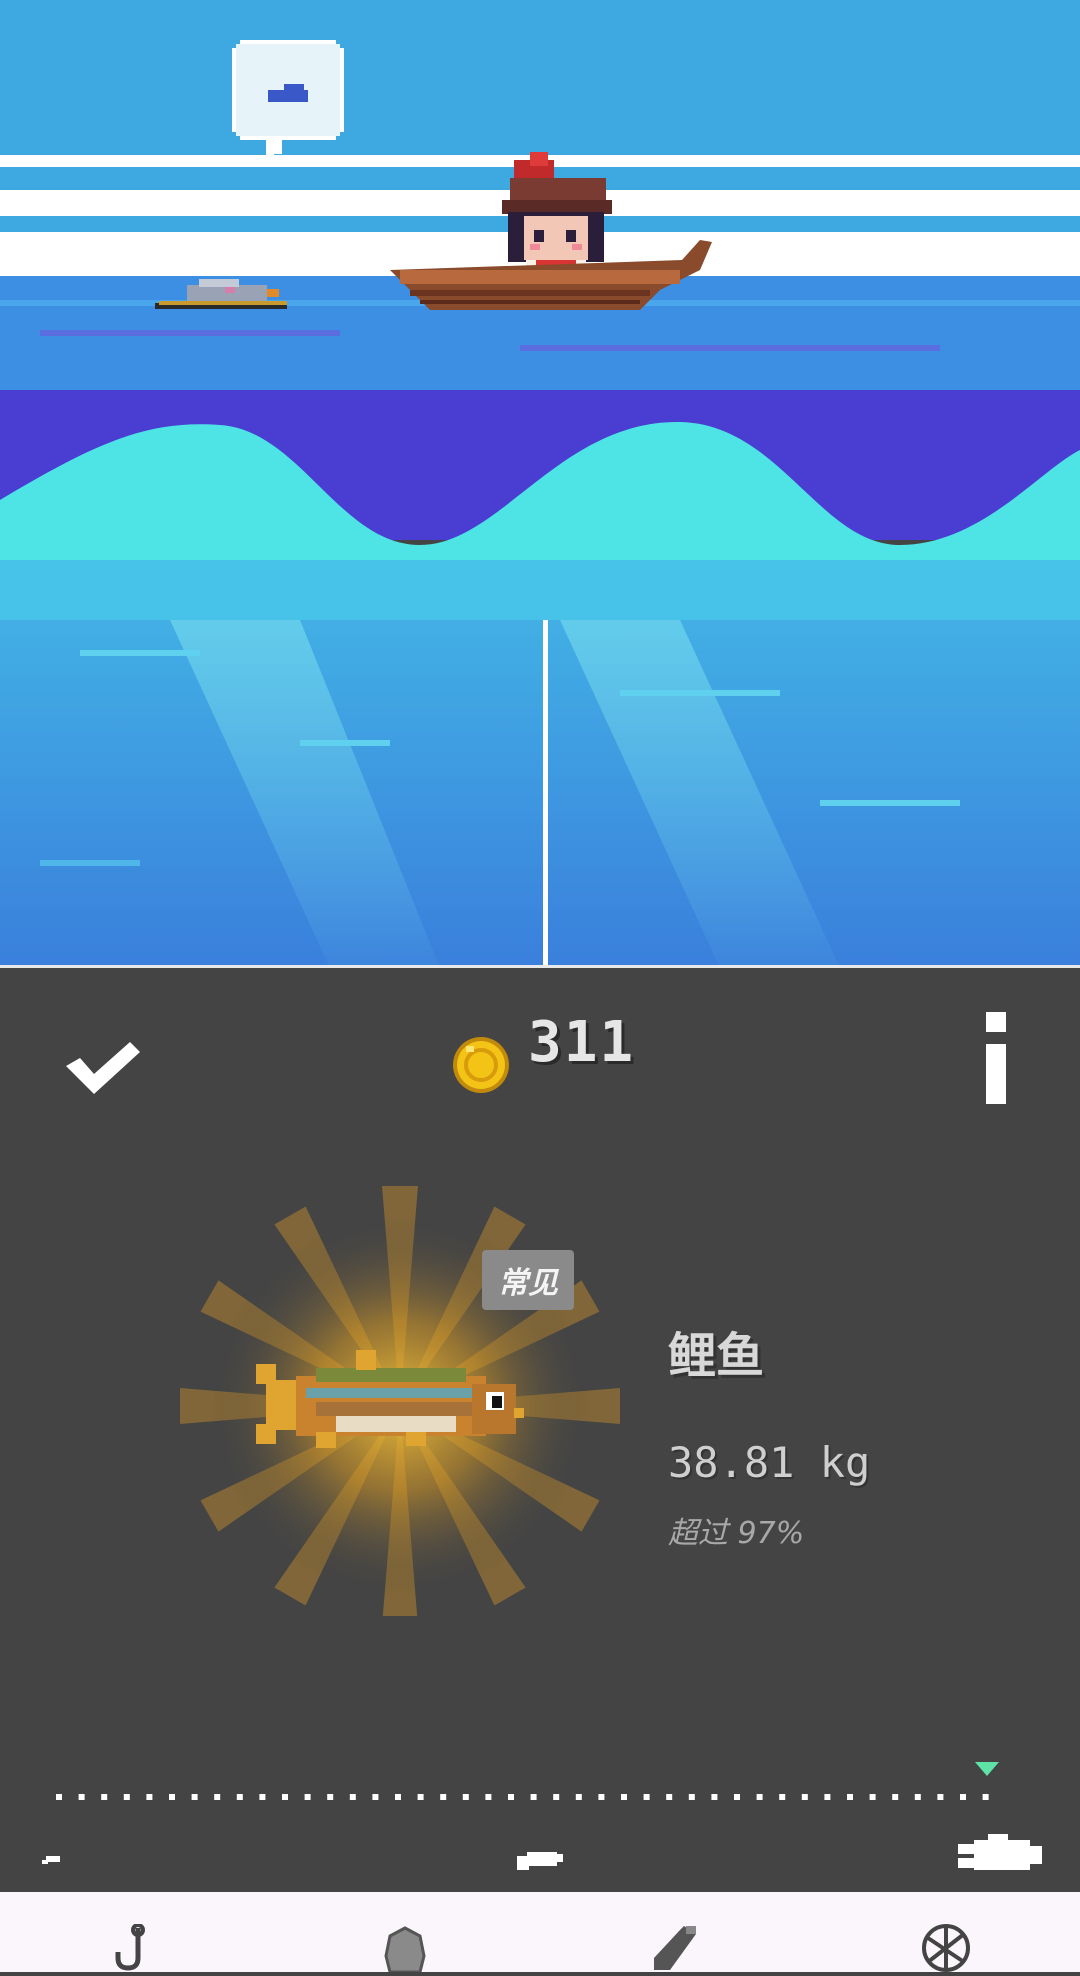  Describe the element at coordinates (130, 1947) in the screenshot. I see `hook-icon` at that location.